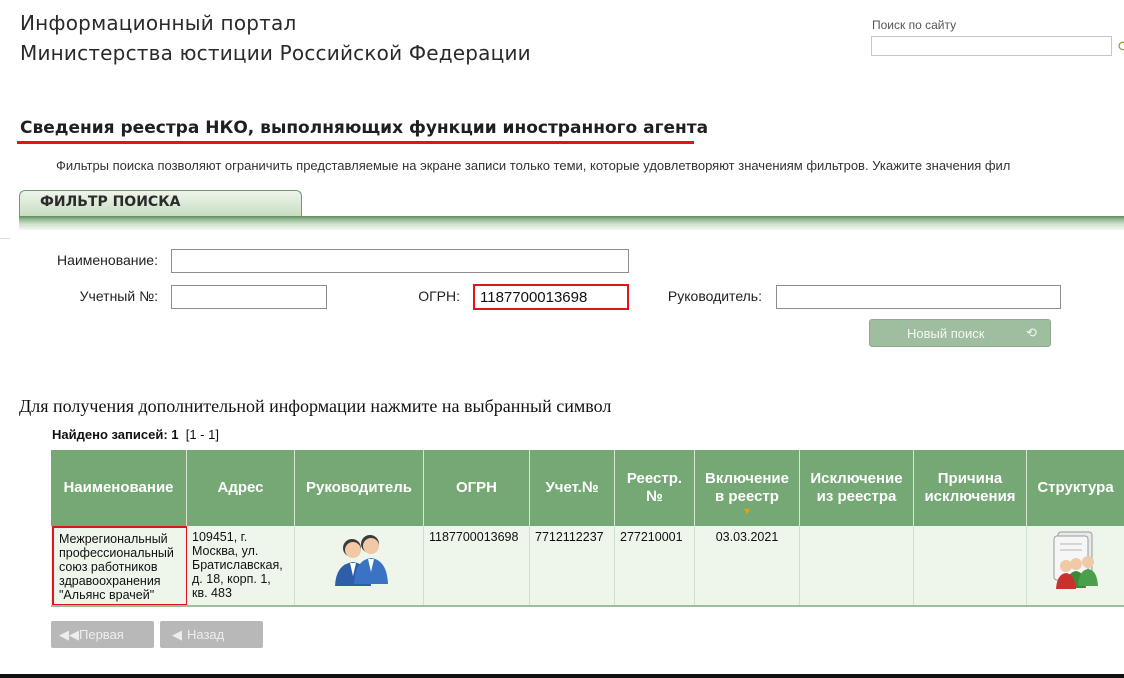 The image size is (1124, 678). What do you see at coordinates (572, 488) in the screenshot?
I see `column-header-account: Учет.№` at bounding box center [572, 488].